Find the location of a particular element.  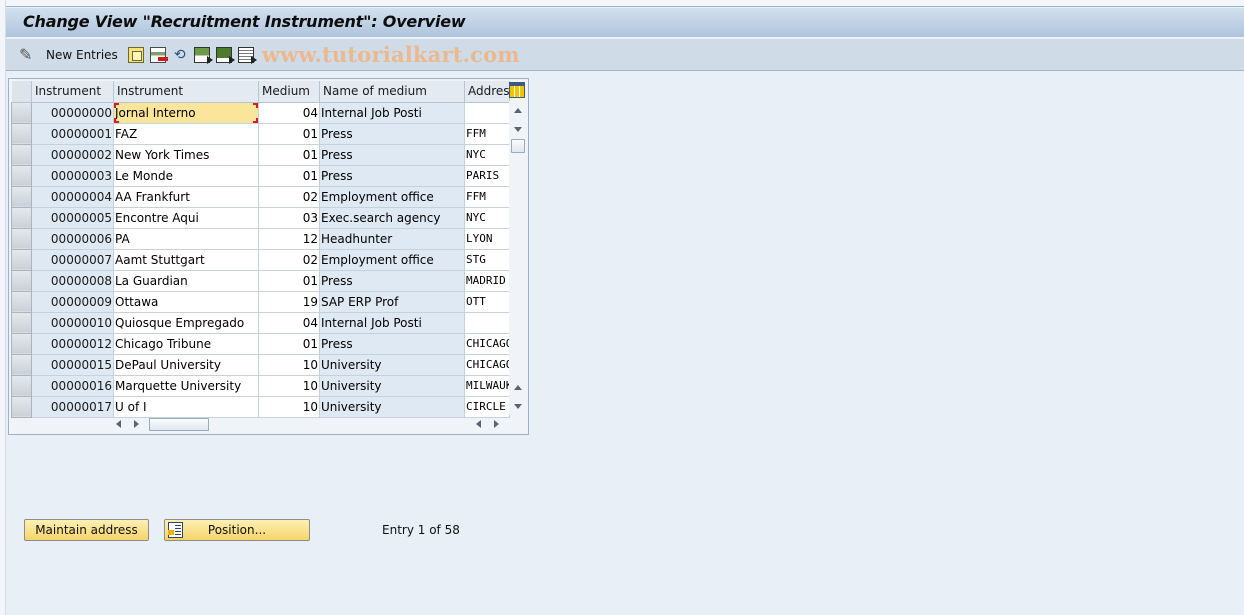

maintain-address-button: Maintain address is located at coordinates (86, 530).